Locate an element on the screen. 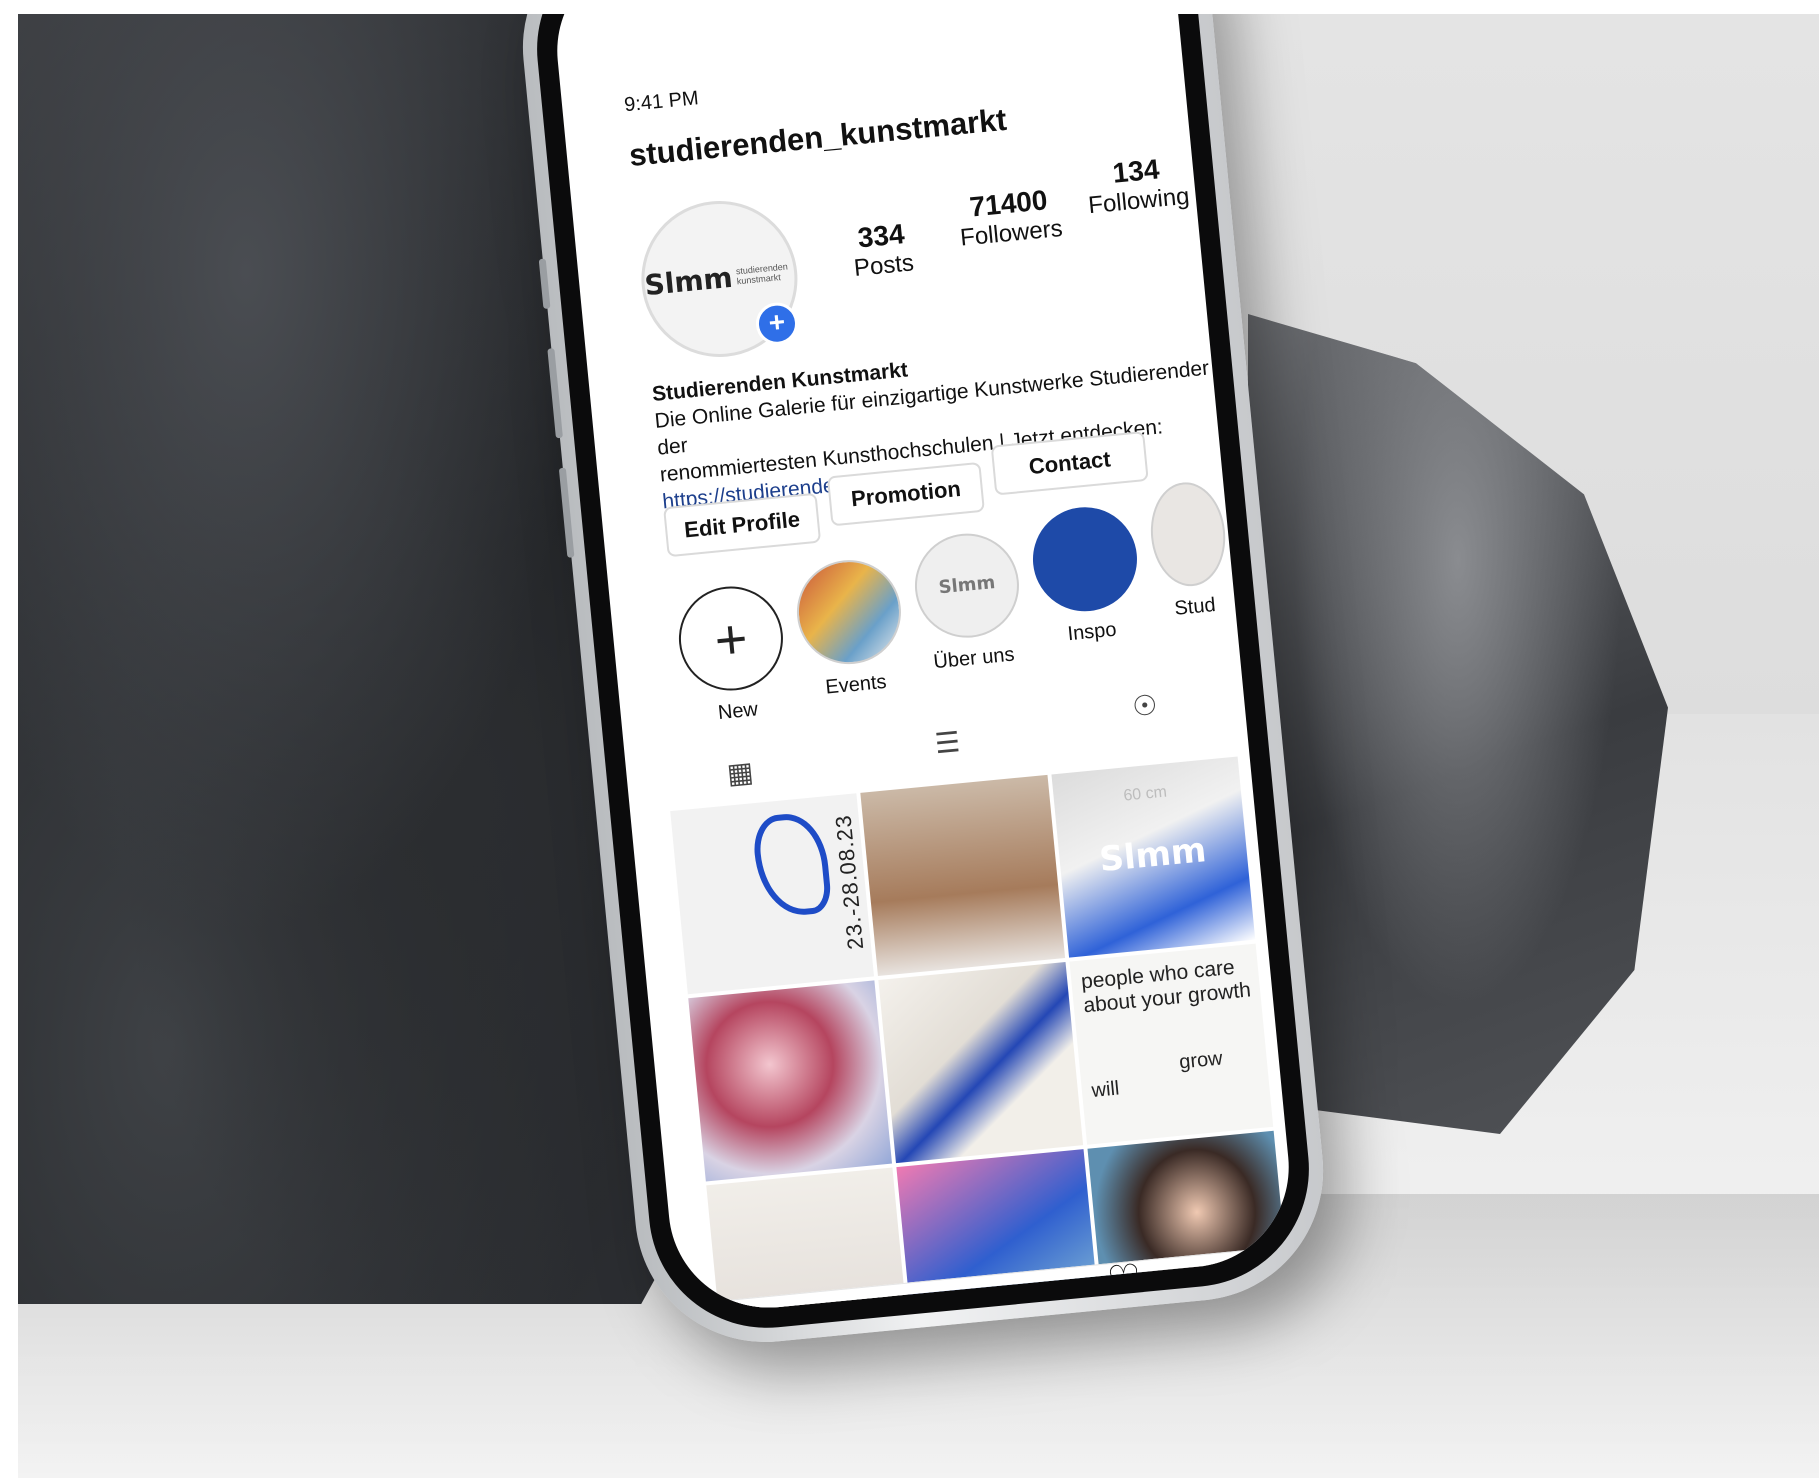 Image resolution: width=1819 pixels, height=1478 pixels. highlight-new-label: New is located at coordinates (737, 711).